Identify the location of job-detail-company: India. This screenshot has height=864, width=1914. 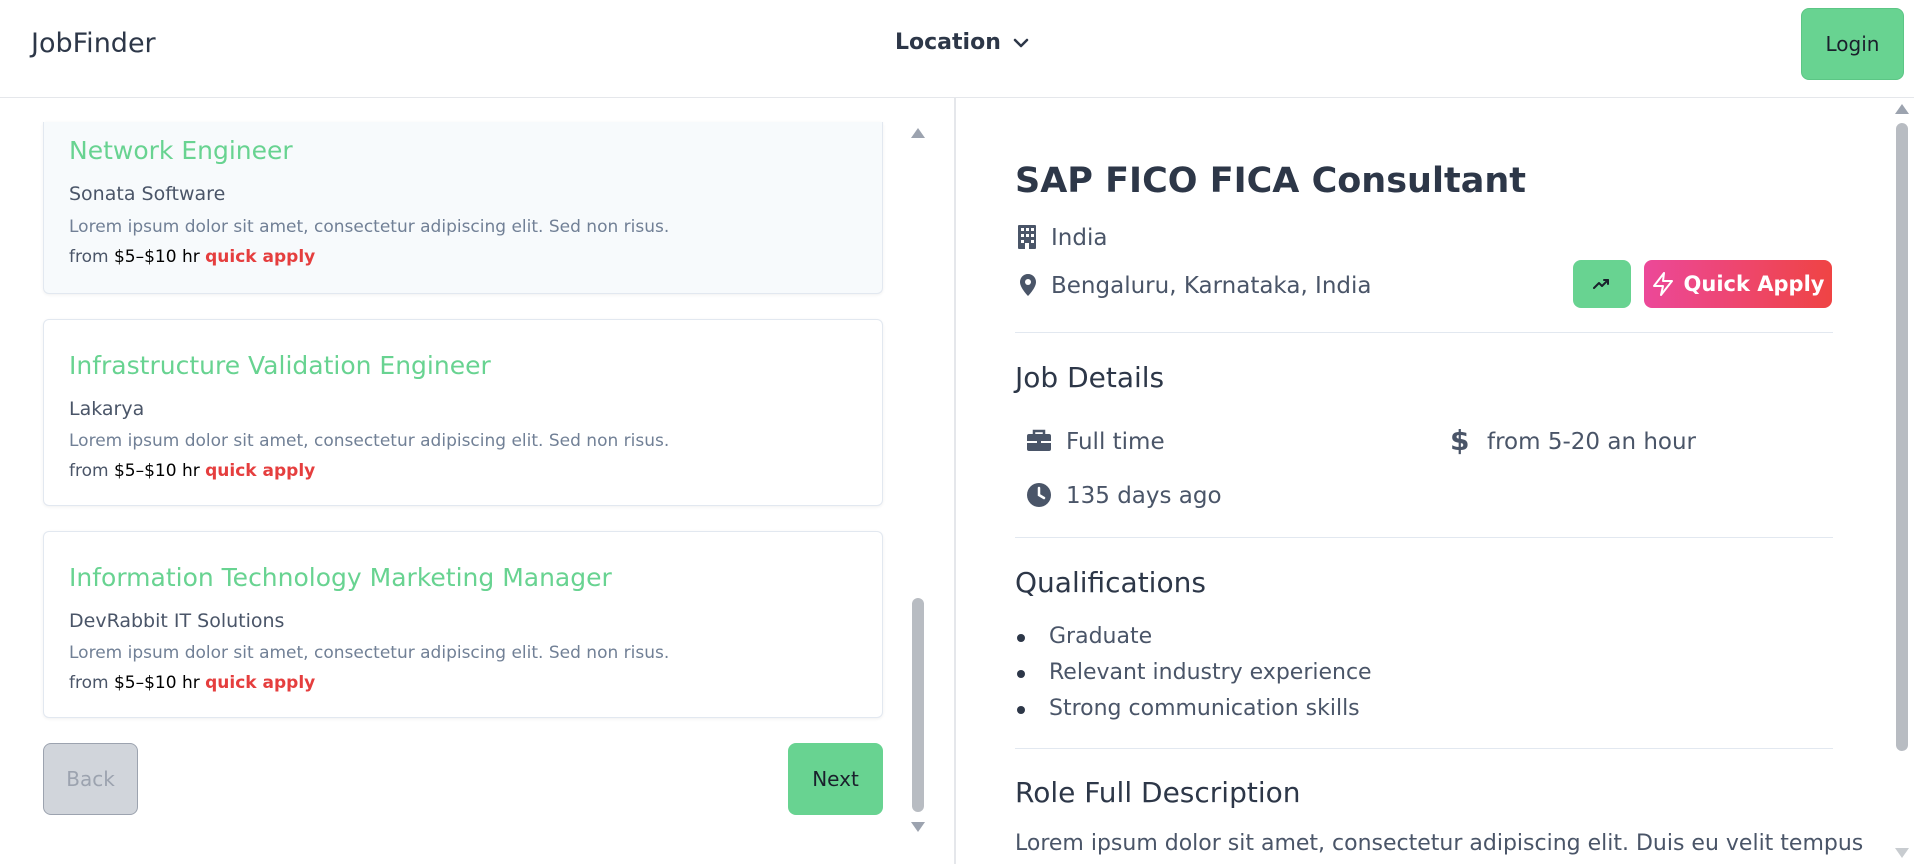
(1079, 238).